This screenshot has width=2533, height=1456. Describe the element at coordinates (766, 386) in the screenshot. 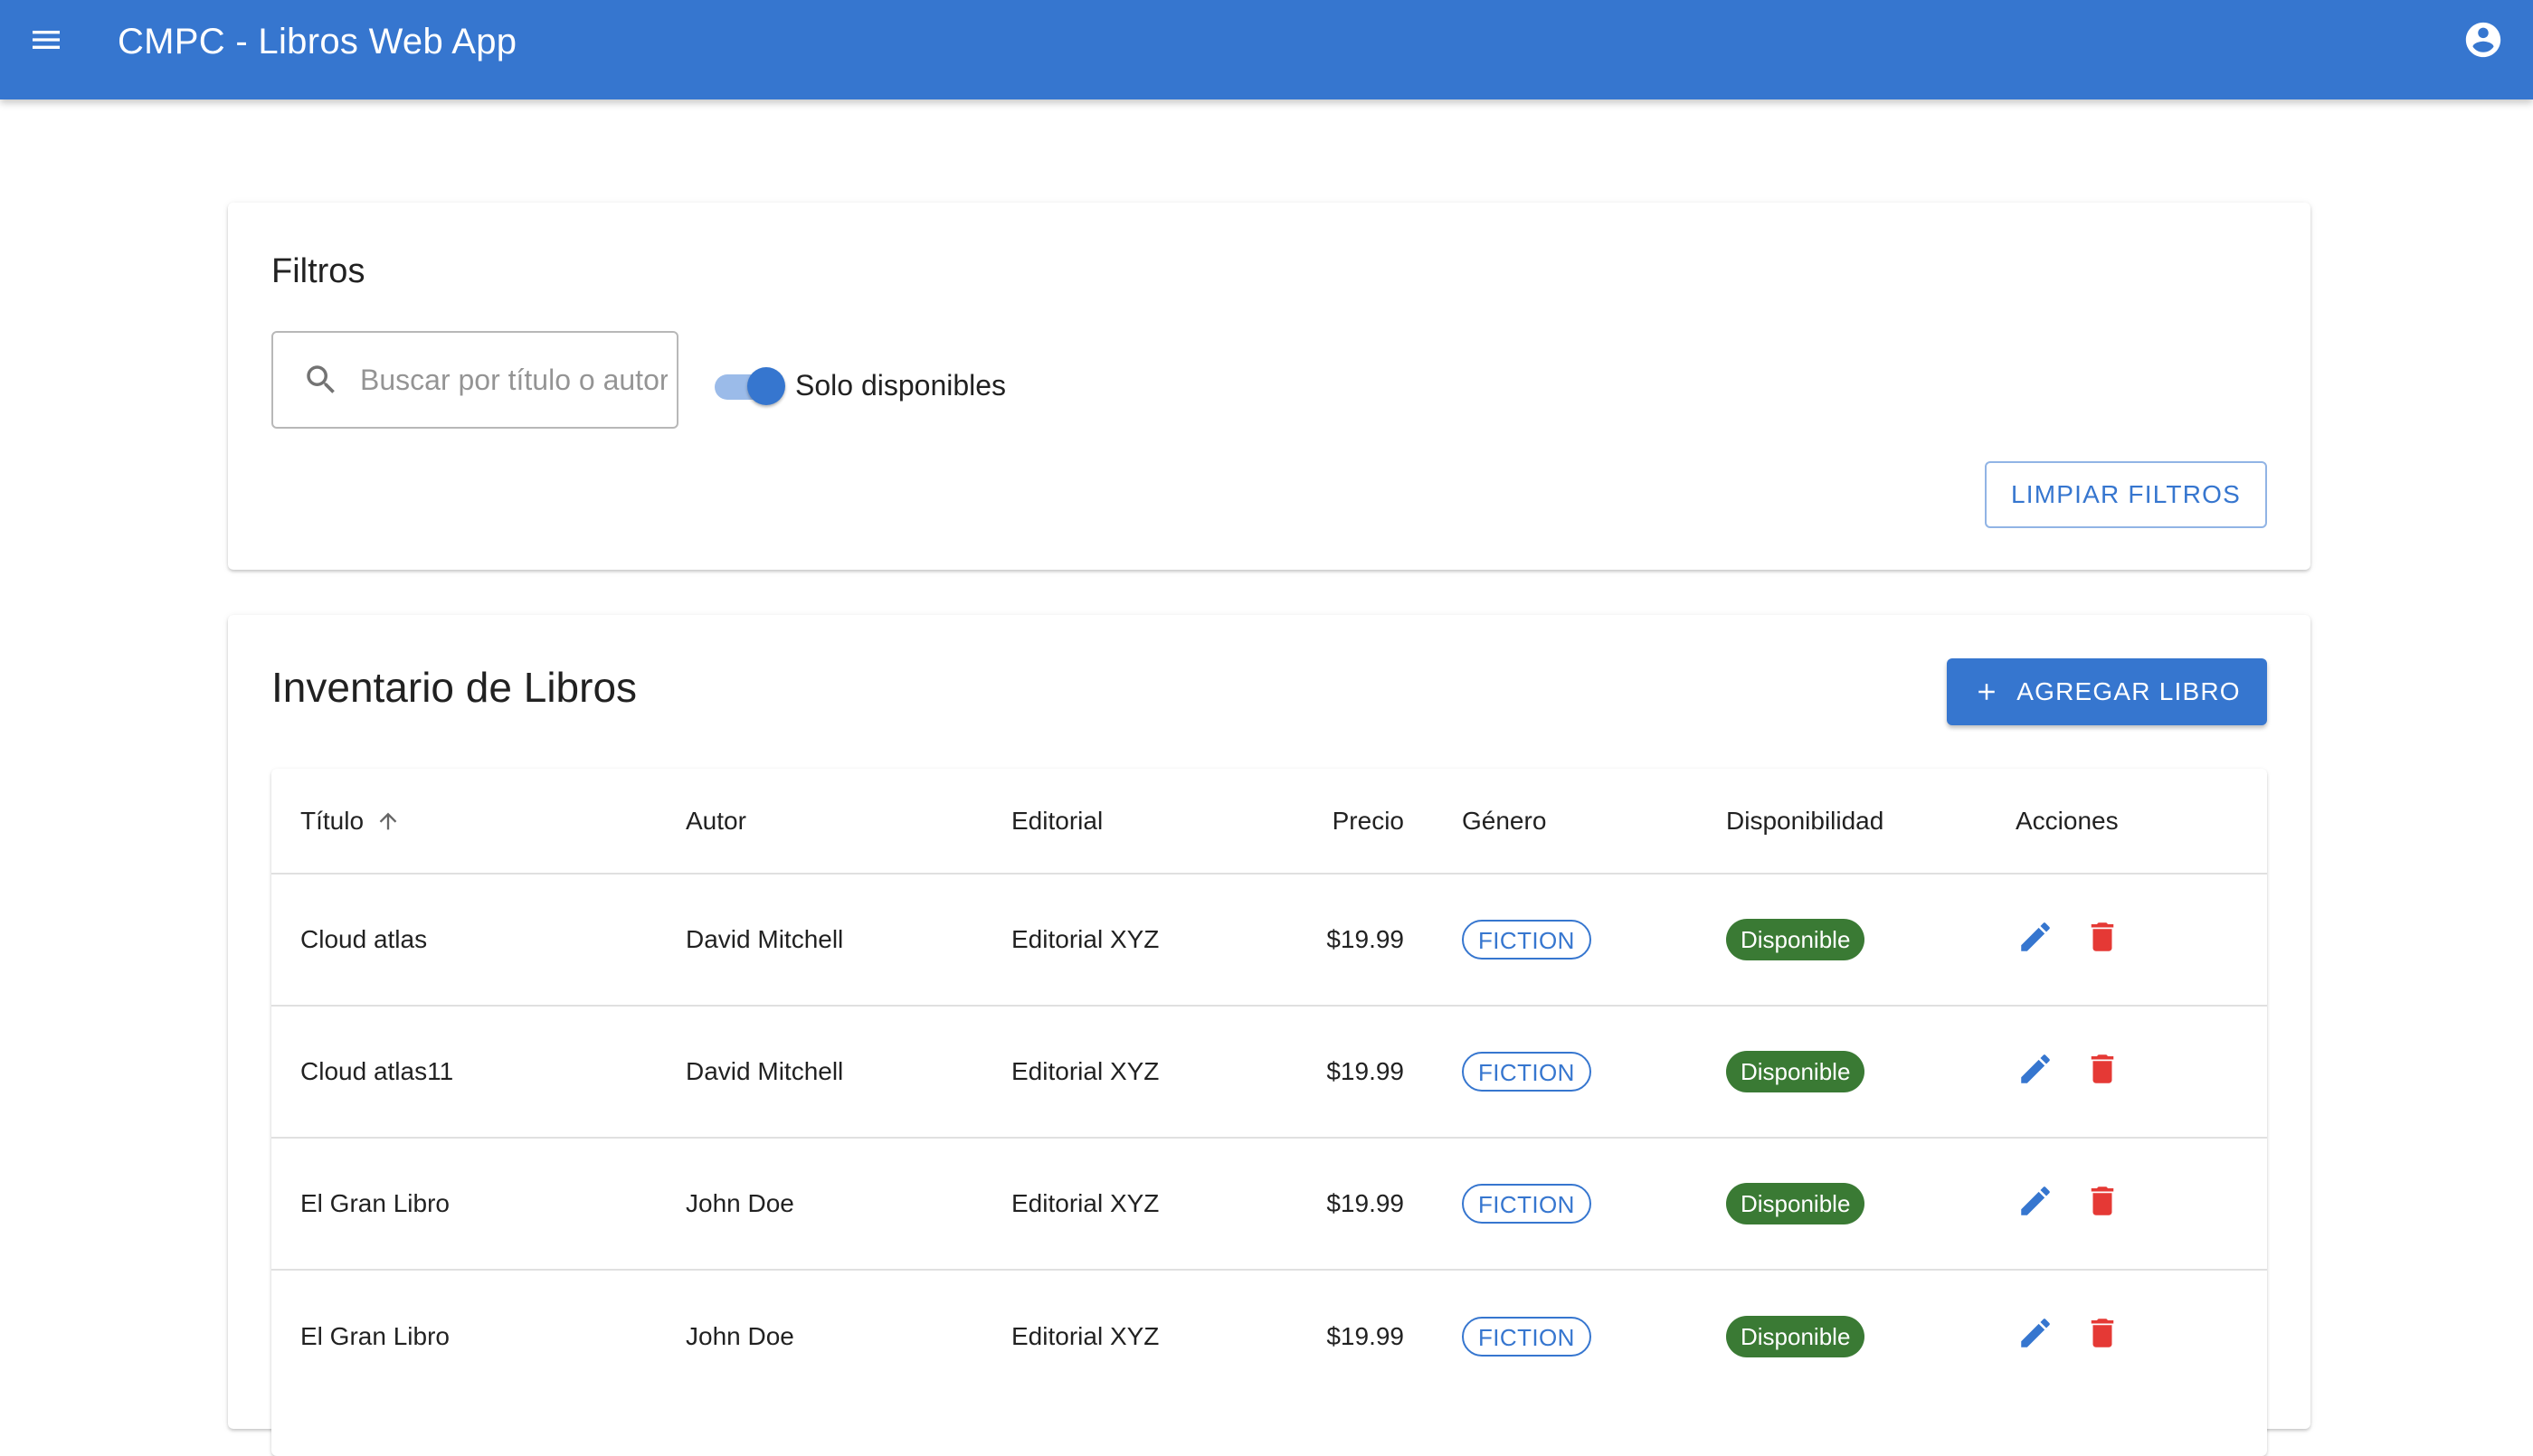

I see `switch-thumb` at that location.